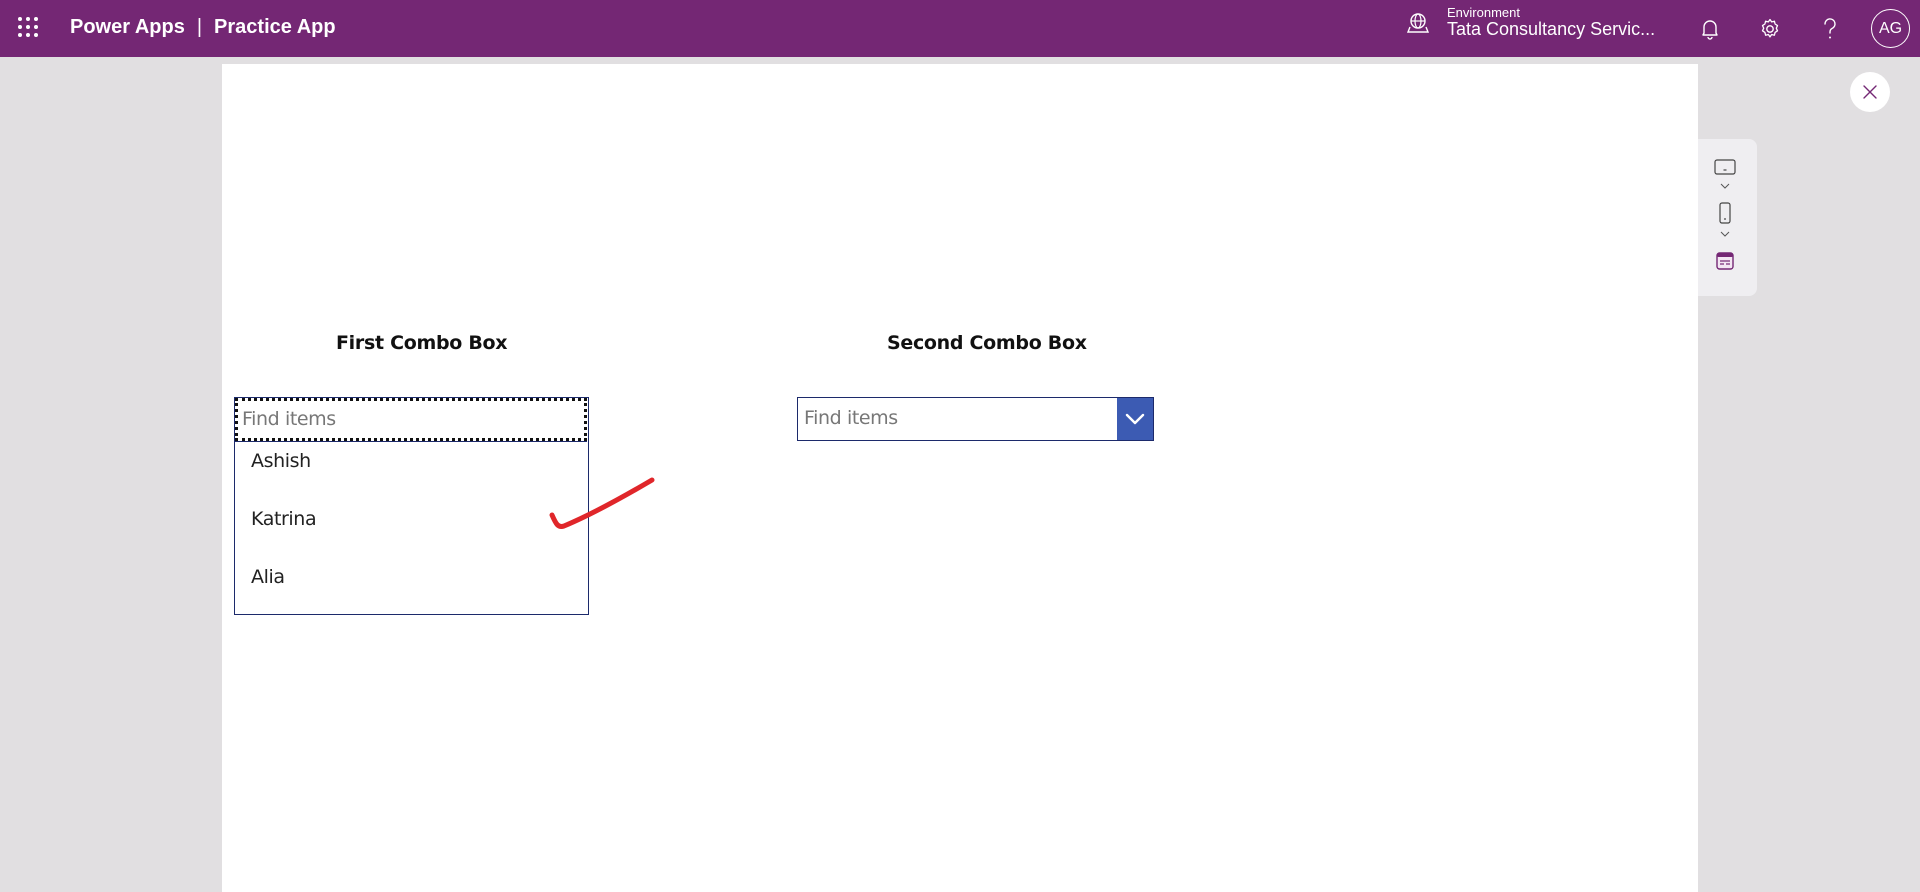 This screenshot has height=892, width=1920. I want to click on phone-options-button, so click(1725, 234).